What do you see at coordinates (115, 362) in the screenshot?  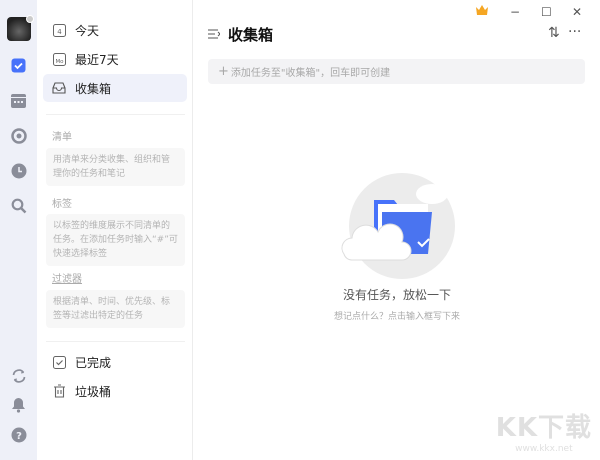 I see `sidebar-item-completed: 已完成` at bounding box center [115, 362].